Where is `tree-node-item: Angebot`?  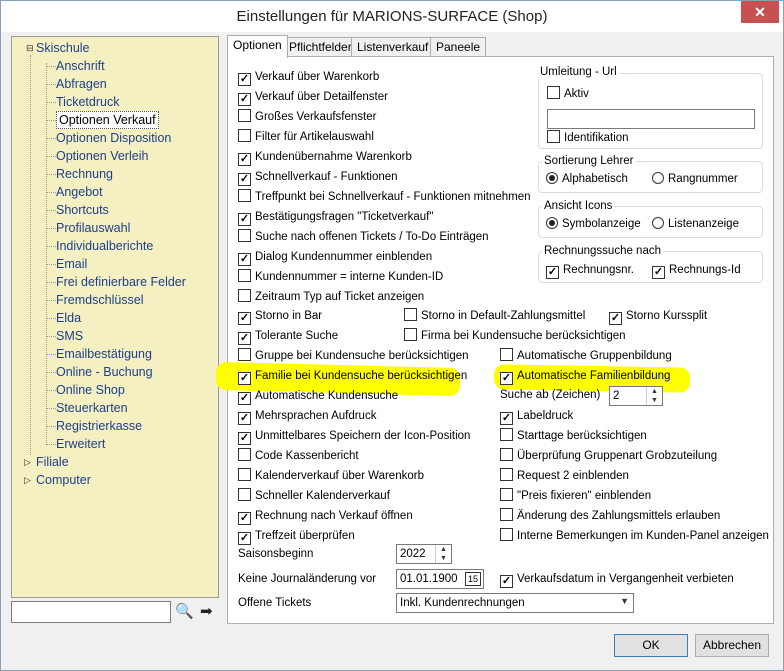 tree-node-item: Angebot is located at coordinates (79, 192).